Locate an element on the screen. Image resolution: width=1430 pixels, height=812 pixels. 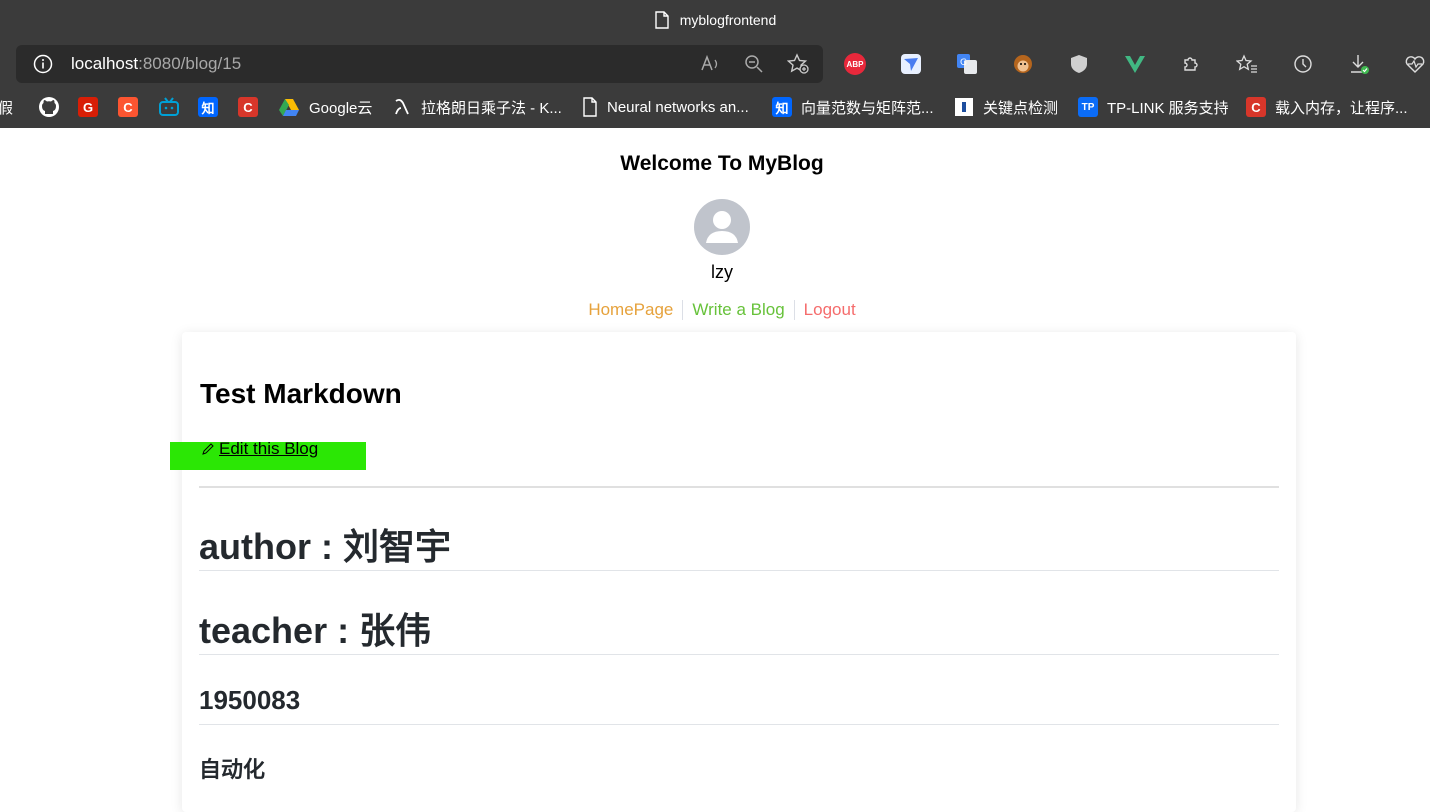
zhihu-favicon-text: 知 is located at coordinates (208, 107).